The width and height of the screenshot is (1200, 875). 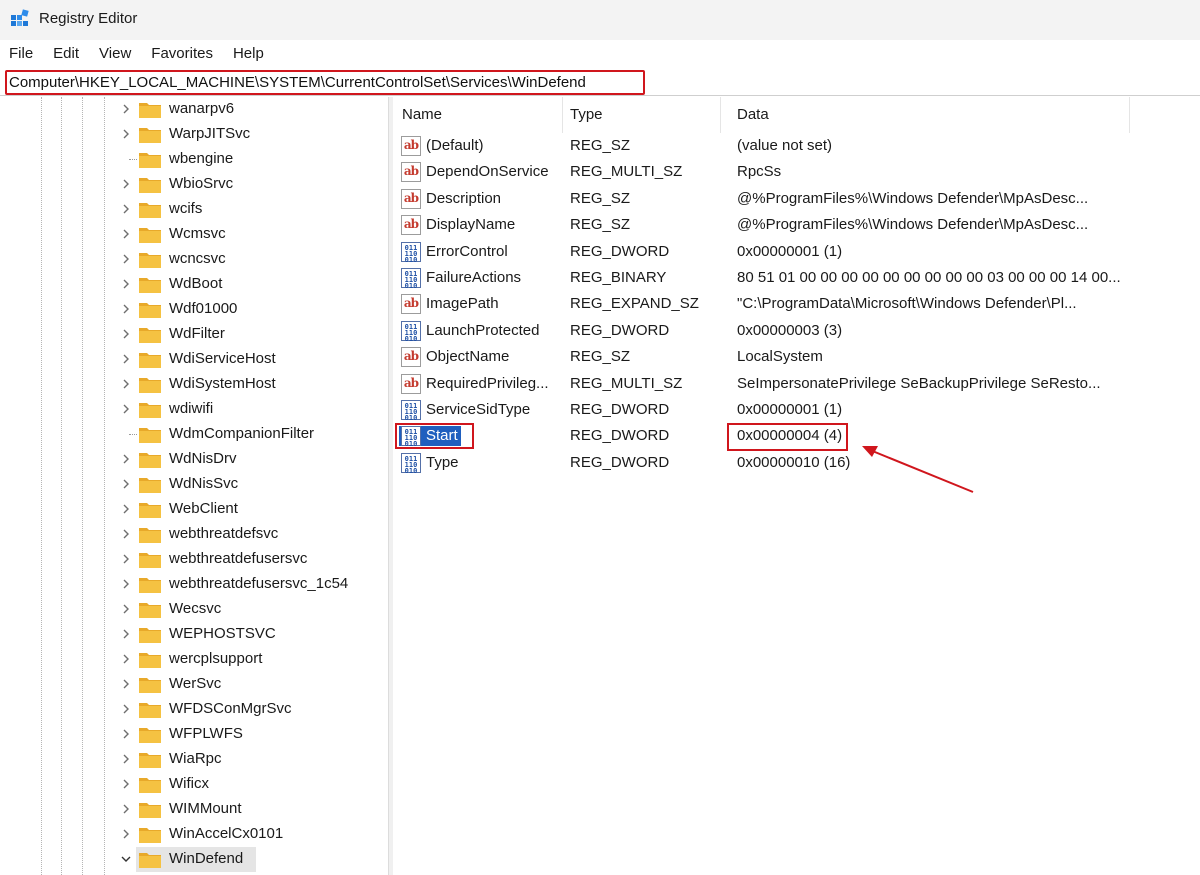 I want to click on tree-item: Wificx, so click(x=190, y=784).